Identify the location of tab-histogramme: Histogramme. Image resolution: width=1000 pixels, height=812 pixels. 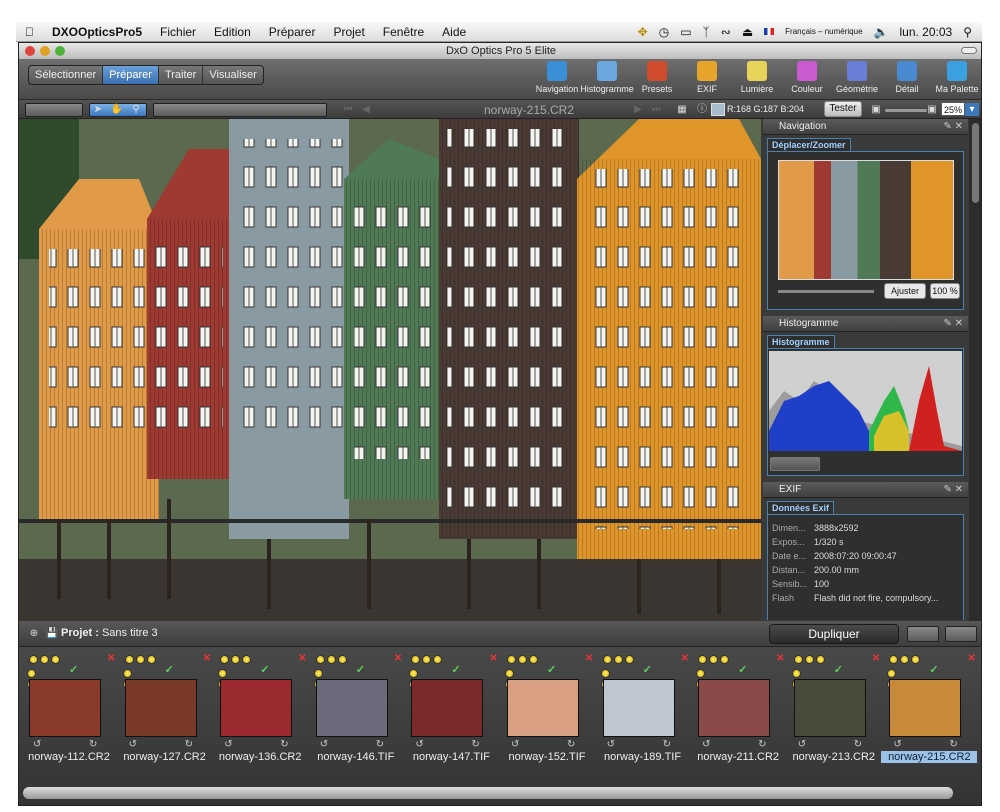
(801, 341).